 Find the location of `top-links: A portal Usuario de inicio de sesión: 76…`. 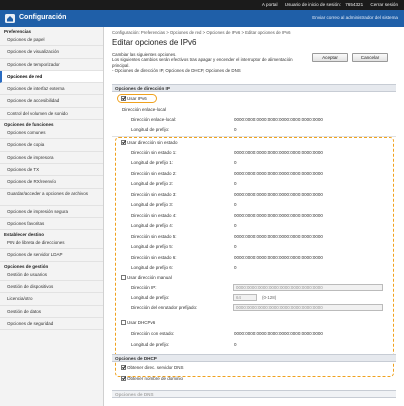

top-links: A portal Usuario de inicio de sesión: 76… is located at coordinates (327, 4).